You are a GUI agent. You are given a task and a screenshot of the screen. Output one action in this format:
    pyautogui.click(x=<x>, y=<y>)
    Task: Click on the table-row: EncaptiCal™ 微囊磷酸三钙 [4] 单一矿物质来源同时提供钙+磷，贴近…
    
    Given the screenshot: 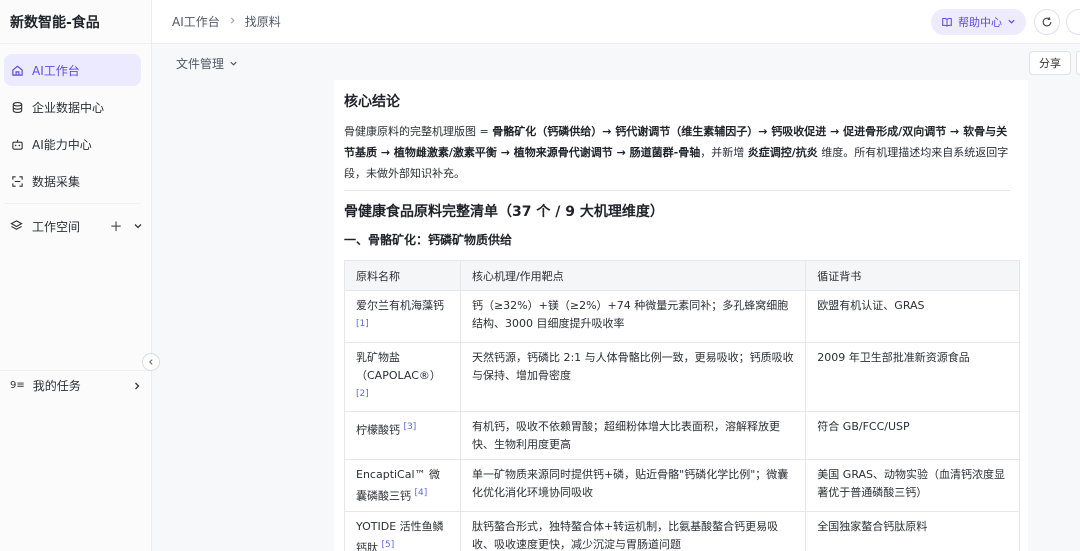 What is the action you would take?
    pyautogui.click(x=682, y=485)
    